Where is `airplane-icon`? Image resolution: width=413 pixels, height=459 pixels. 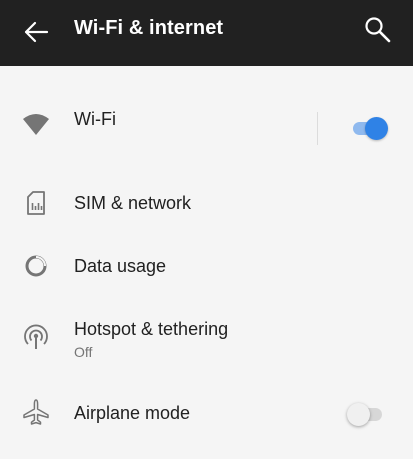
airplane-icon is located at coordinates (36, 412).